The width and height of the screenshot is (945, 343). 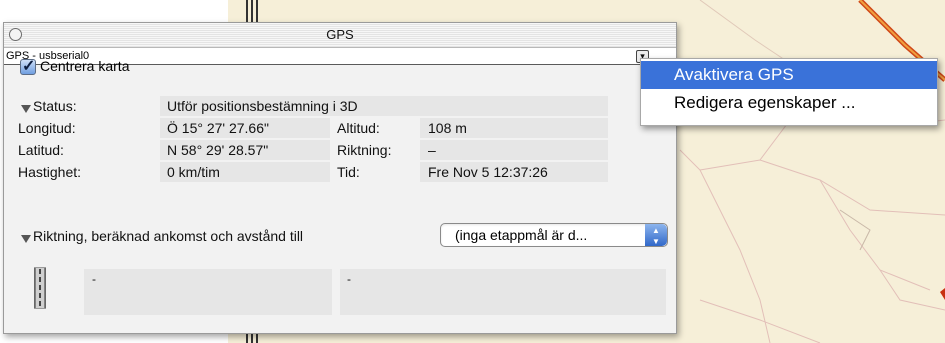 I want to click on direction-disclosure-triangle-icon, so click(x=26, y=239).